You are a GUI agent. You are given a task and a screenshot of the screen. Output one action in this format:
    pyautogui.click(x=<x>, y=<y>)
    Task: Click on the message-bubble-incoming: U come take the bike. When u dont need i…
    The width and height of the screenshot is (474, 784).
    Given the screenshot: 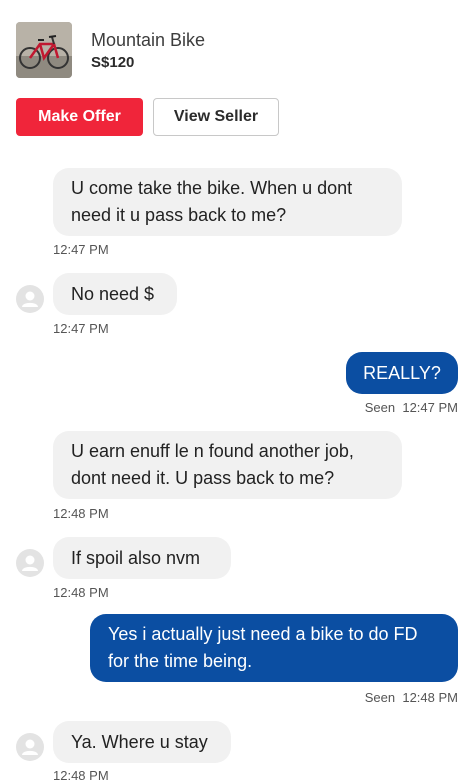 What is the action you would take?
    pyautogui.click(x=227, y=202)
    